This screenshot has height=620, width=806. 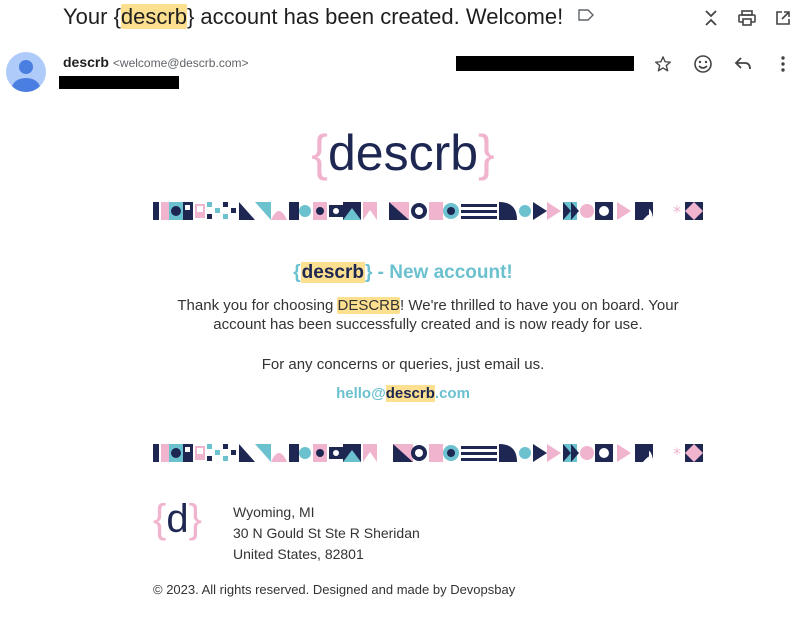 What do you see at coordinates (319, 153) in the screenshot?
I see `logo-brace-open: {` at bounding box center [319, 153].